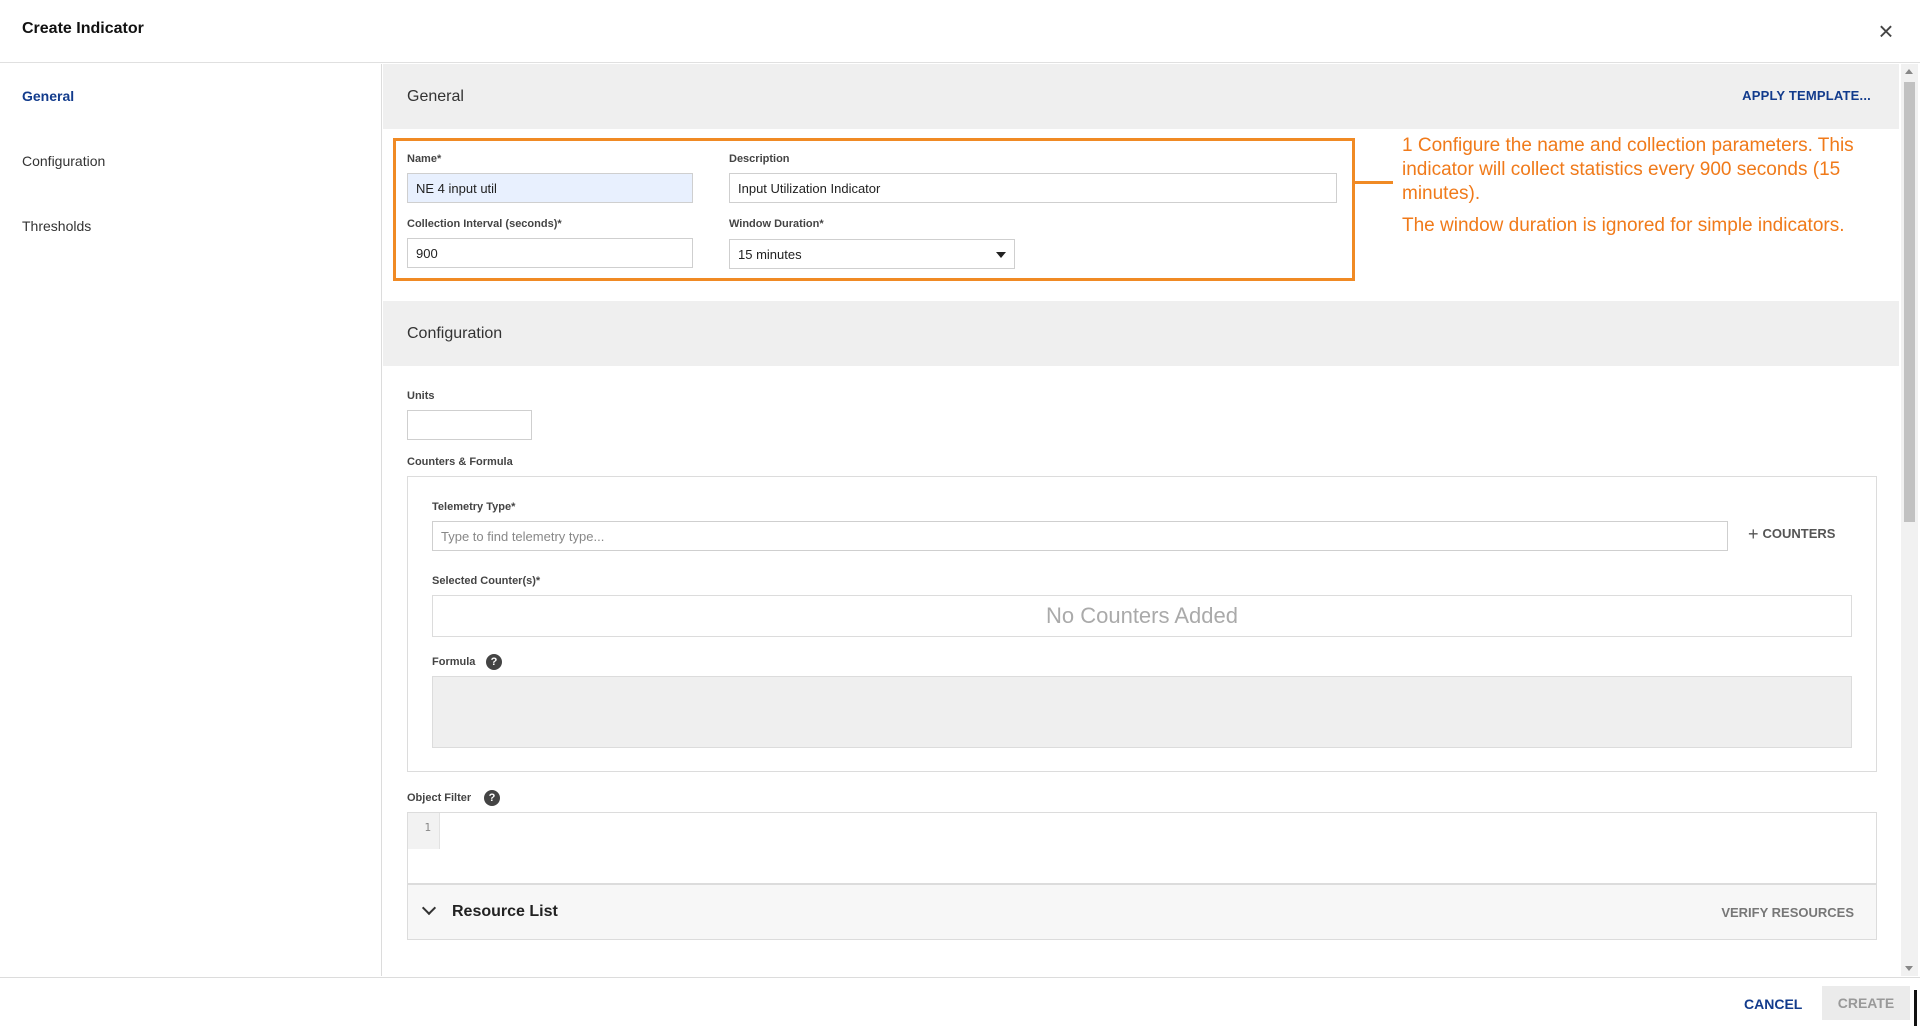 The image size is (1920, 1030). Describe the element at coordinates (1142, 912) in the screenshot. I see `resource-list-expander: Resource List VERIFY RESOURCES` at that location.